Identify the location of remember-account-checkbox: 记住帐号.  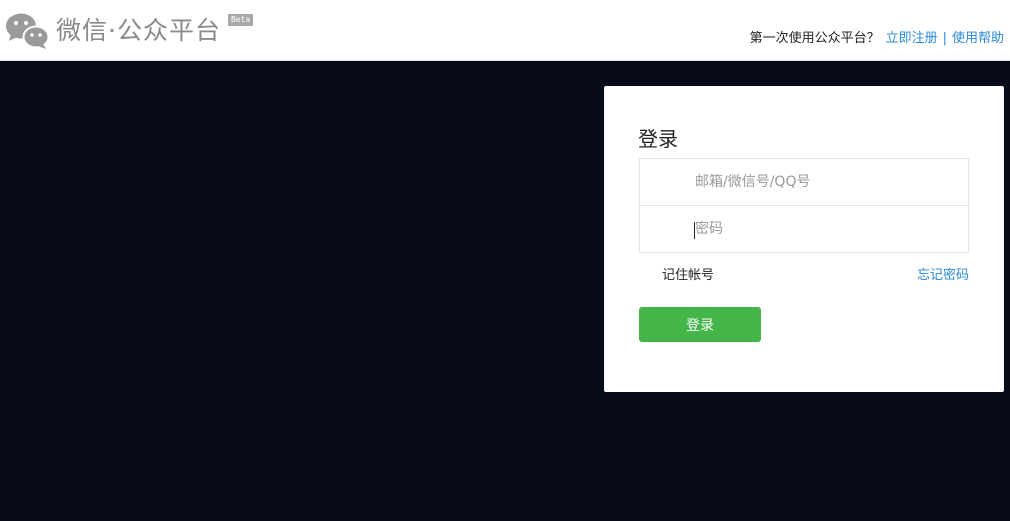
(688, 276).